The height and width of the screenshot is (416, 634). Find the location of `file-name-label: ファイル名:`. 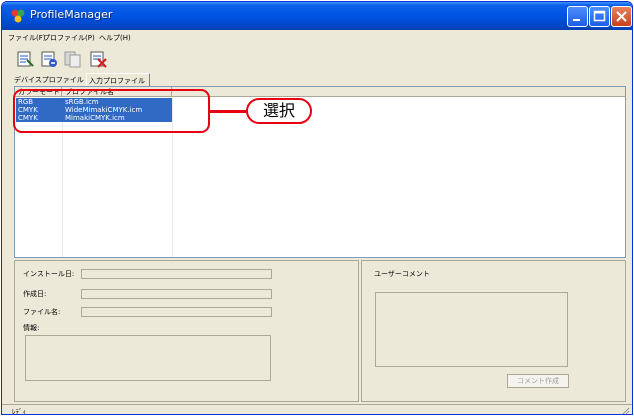

file-name-label: ファイル名: is located at coordinates (42, 312).